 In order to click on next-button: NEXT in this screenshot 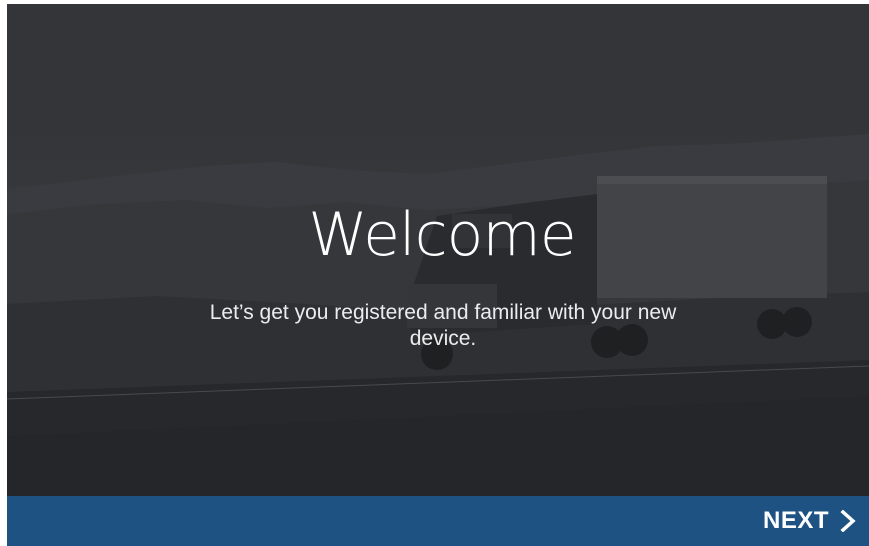, I will do `click(810, 521)`.